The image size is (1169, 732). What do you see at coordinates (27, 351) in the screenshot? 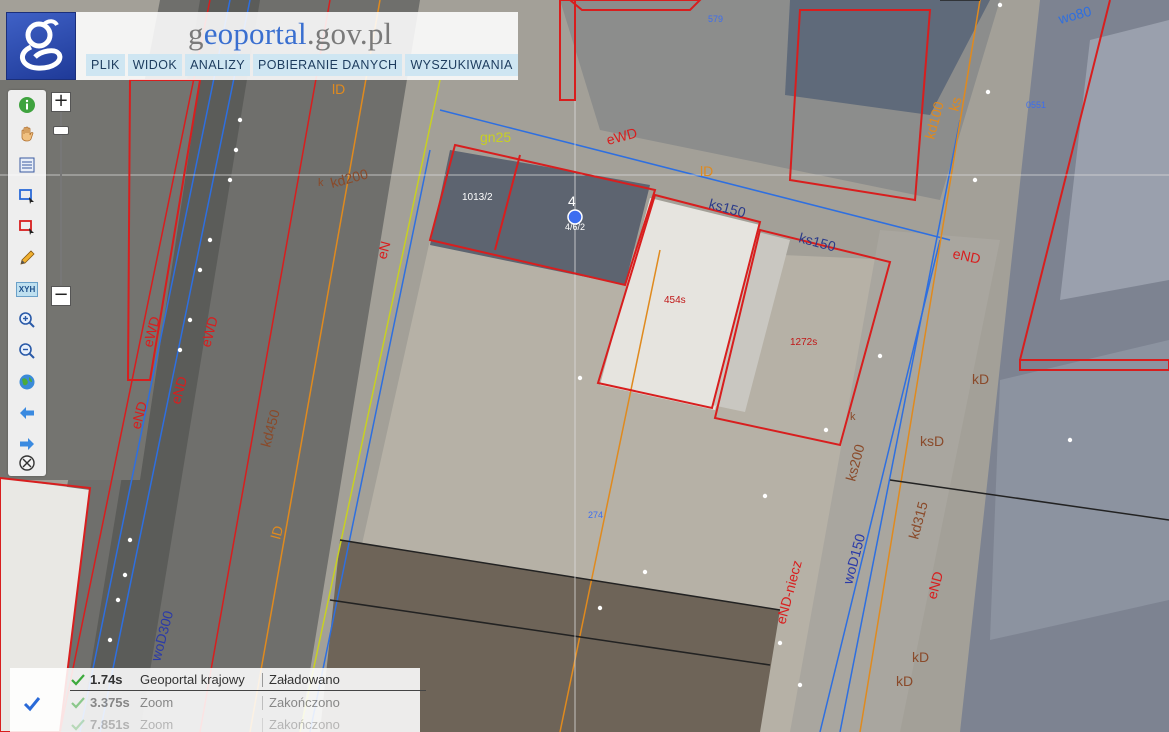
I see `zoom-out-tool-button` at bounding box center [27, 351].